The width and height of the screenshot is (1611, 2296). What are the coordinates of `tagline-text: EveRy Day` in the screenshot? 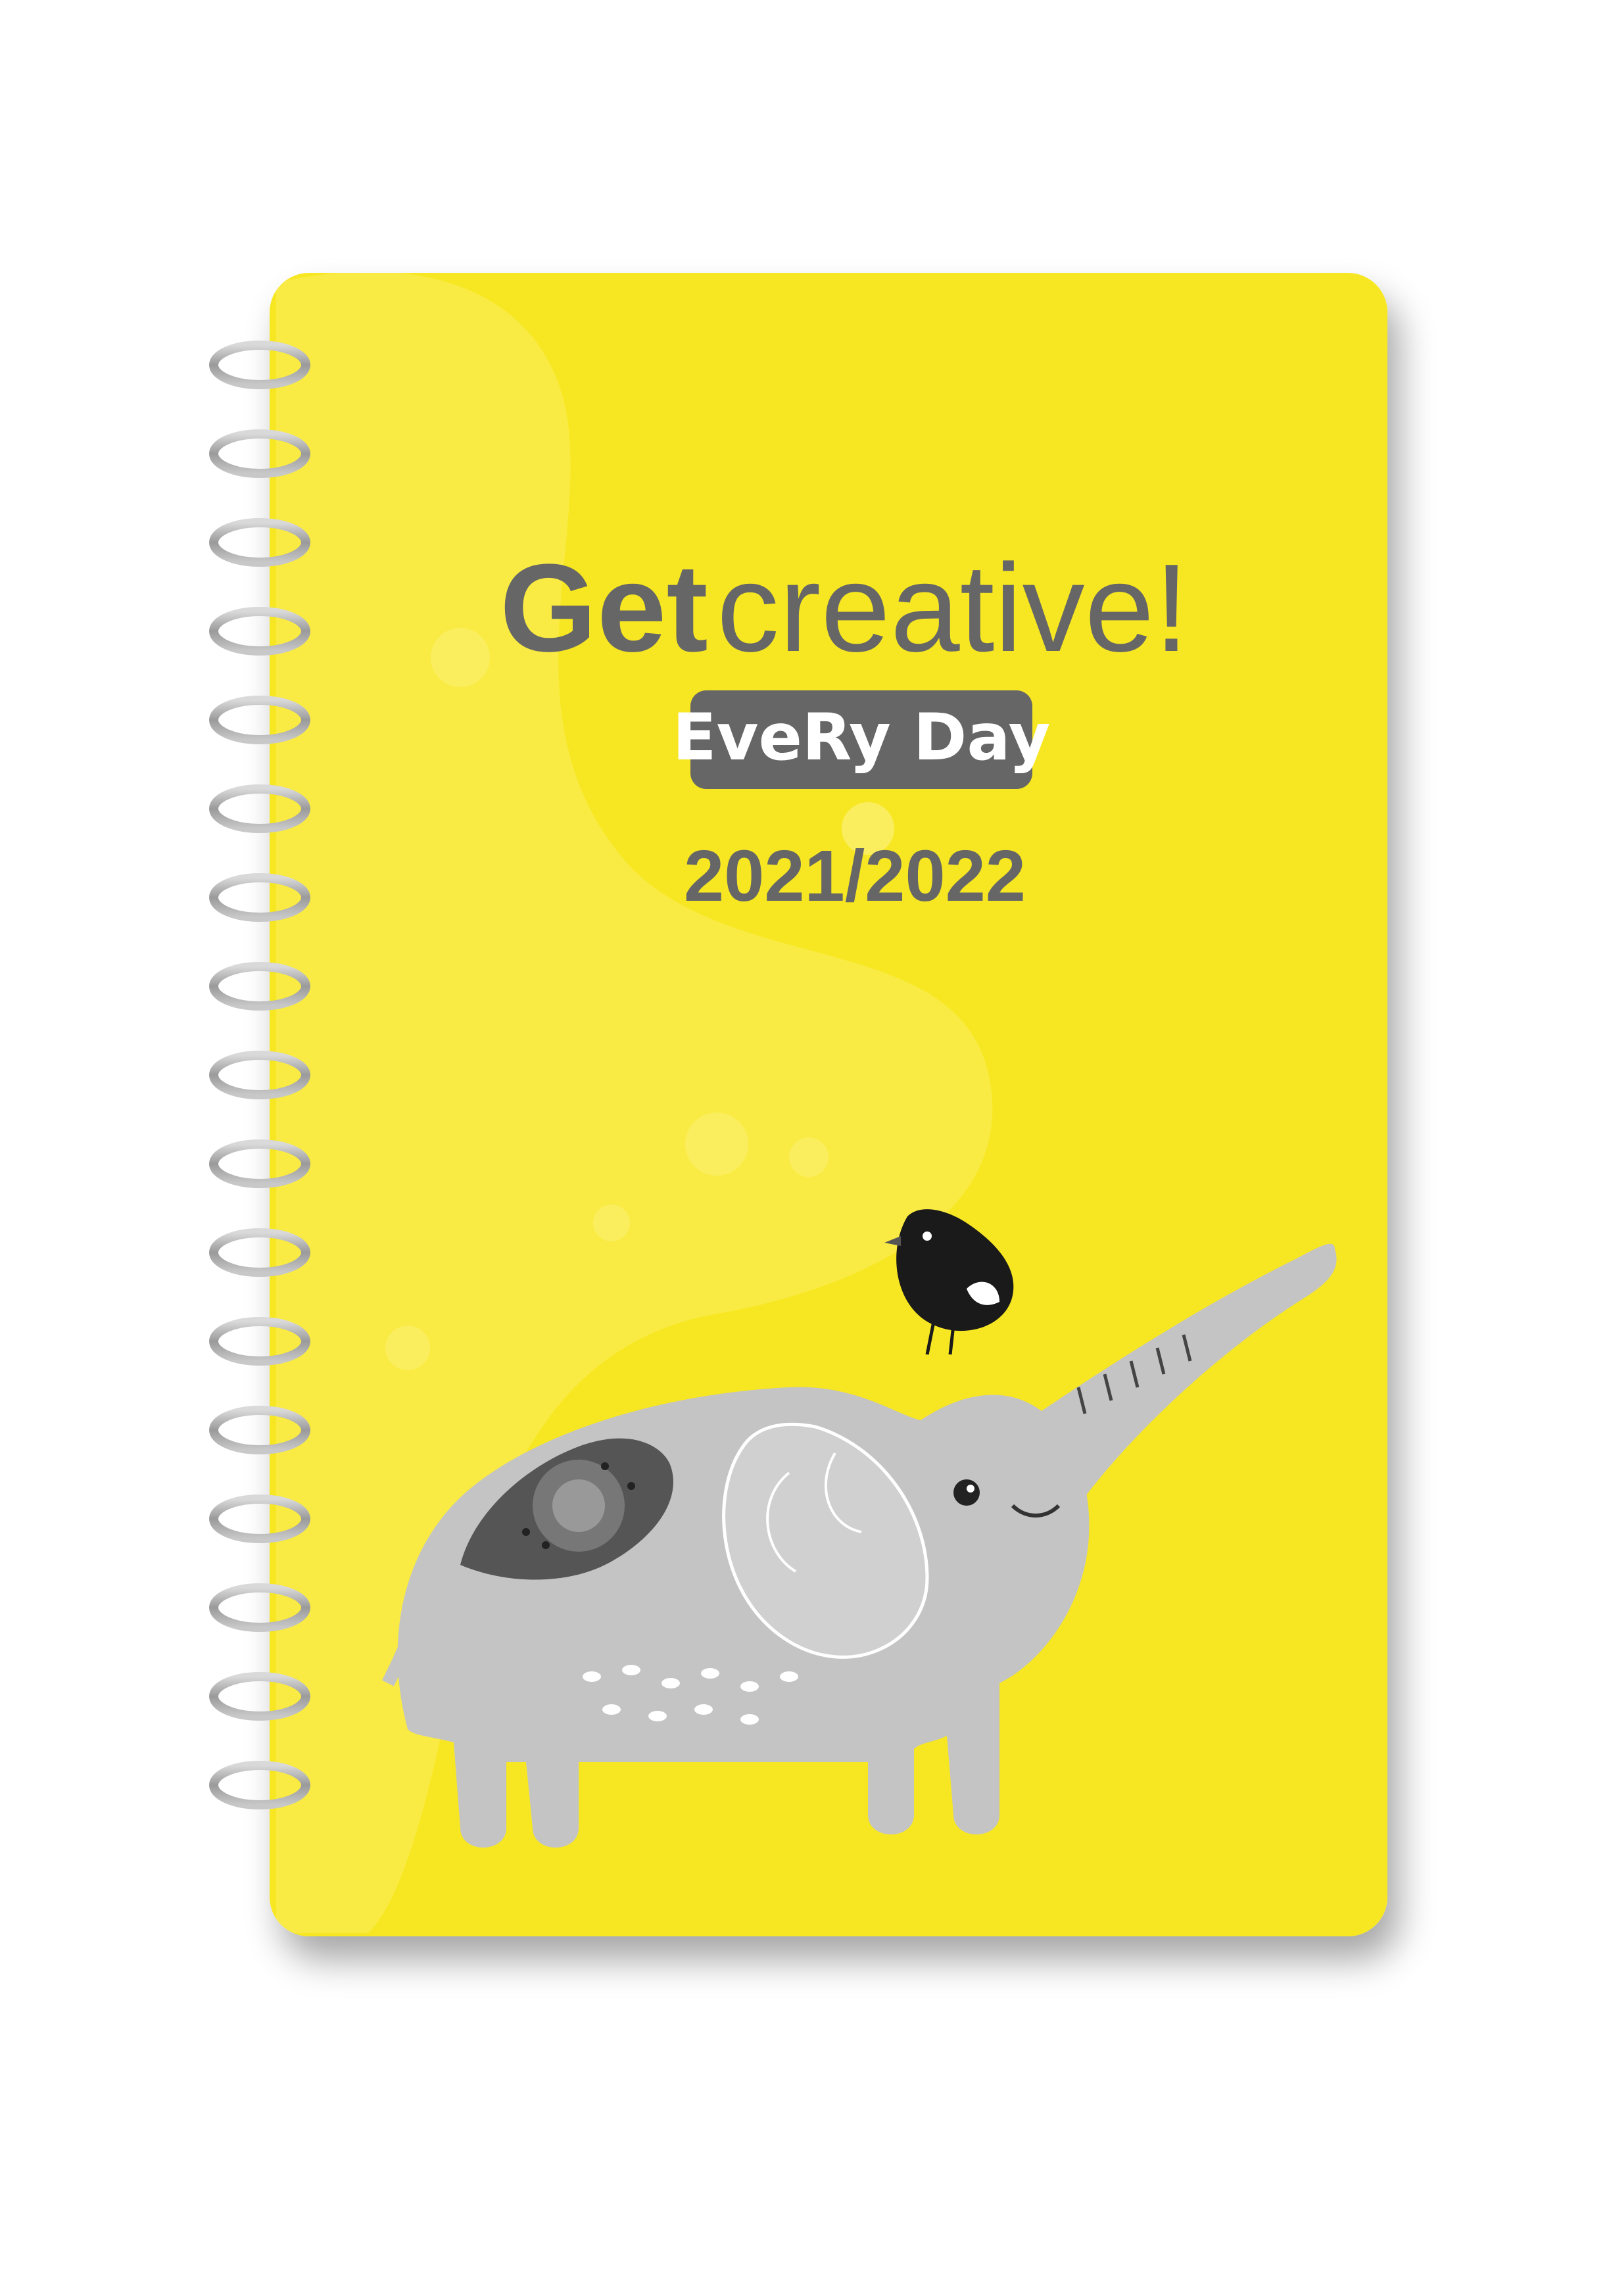 It's located at (862, 737).